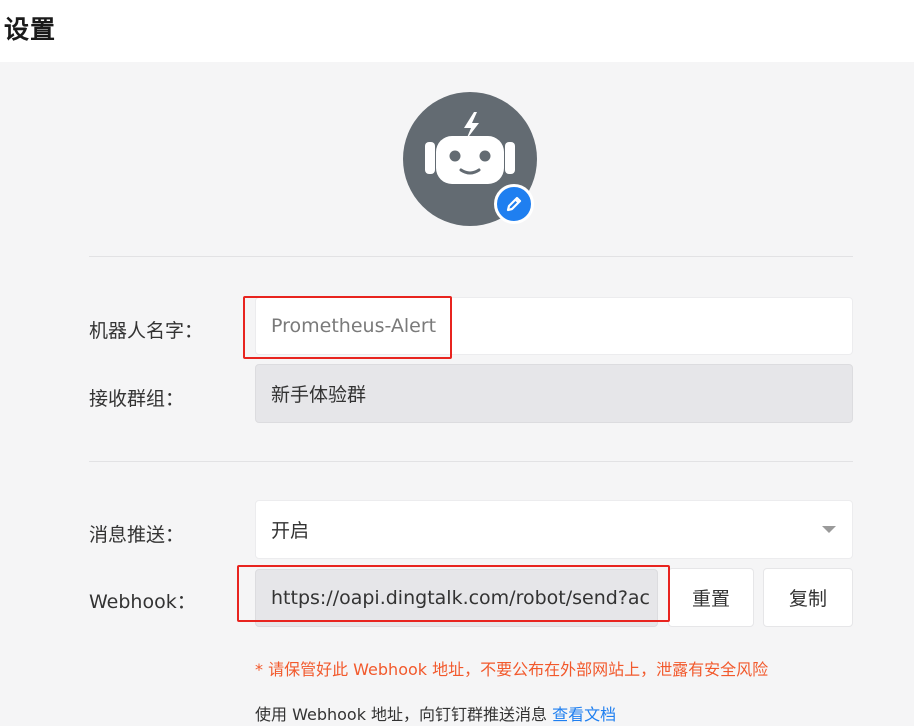 The image size is (914, 726). I want to click on webhook-url-value: https://oapi.dingtalk.com/robot/send?ac, so click(461, 598).